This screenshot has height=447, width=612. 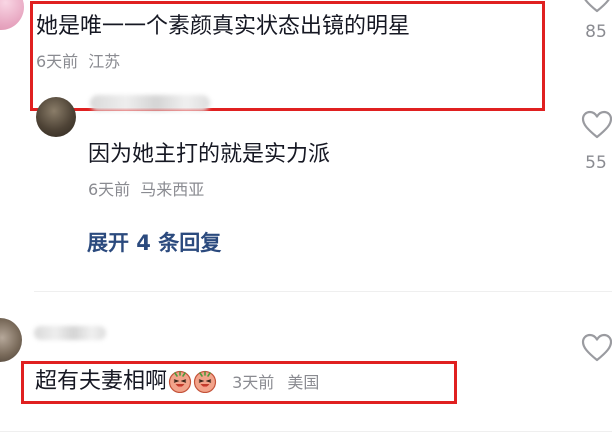 What do you see at coordinates (223, 26) in the screenshot?
I see `comment-text: 她是唯一一个素颜真实状态出镜的明星` at bounding box center [223, 26].